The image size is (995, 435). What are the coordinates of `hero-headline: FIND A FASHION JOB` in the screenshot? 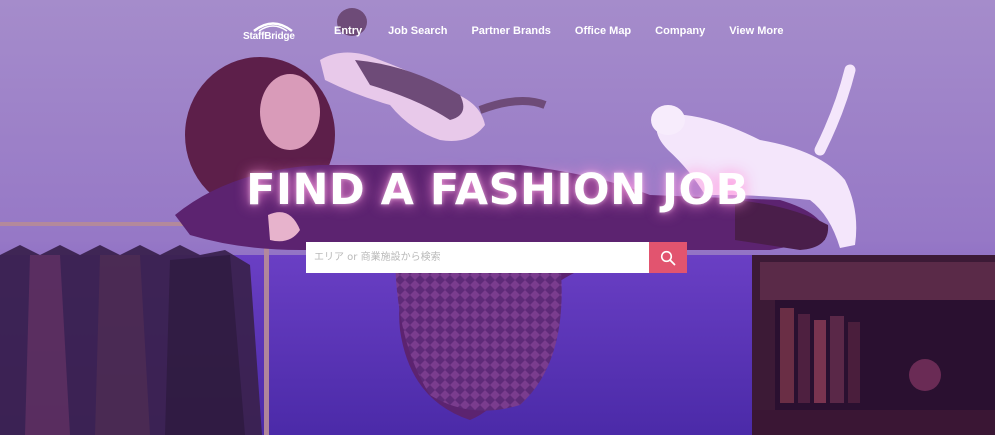 It's located at (497, 190).